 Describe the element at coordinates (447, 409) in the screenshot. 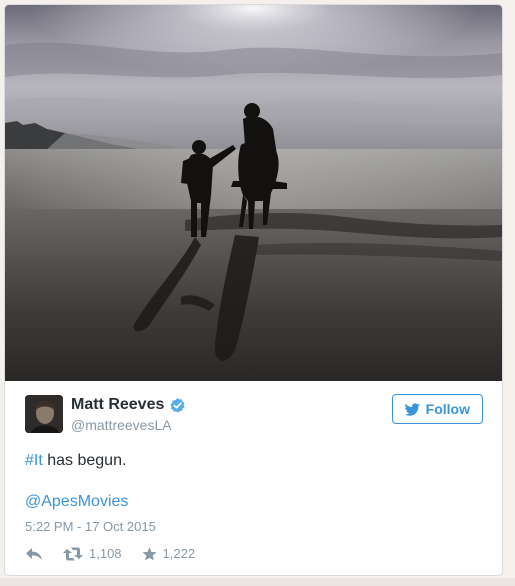

I see `follow-label: Follow` at that location.